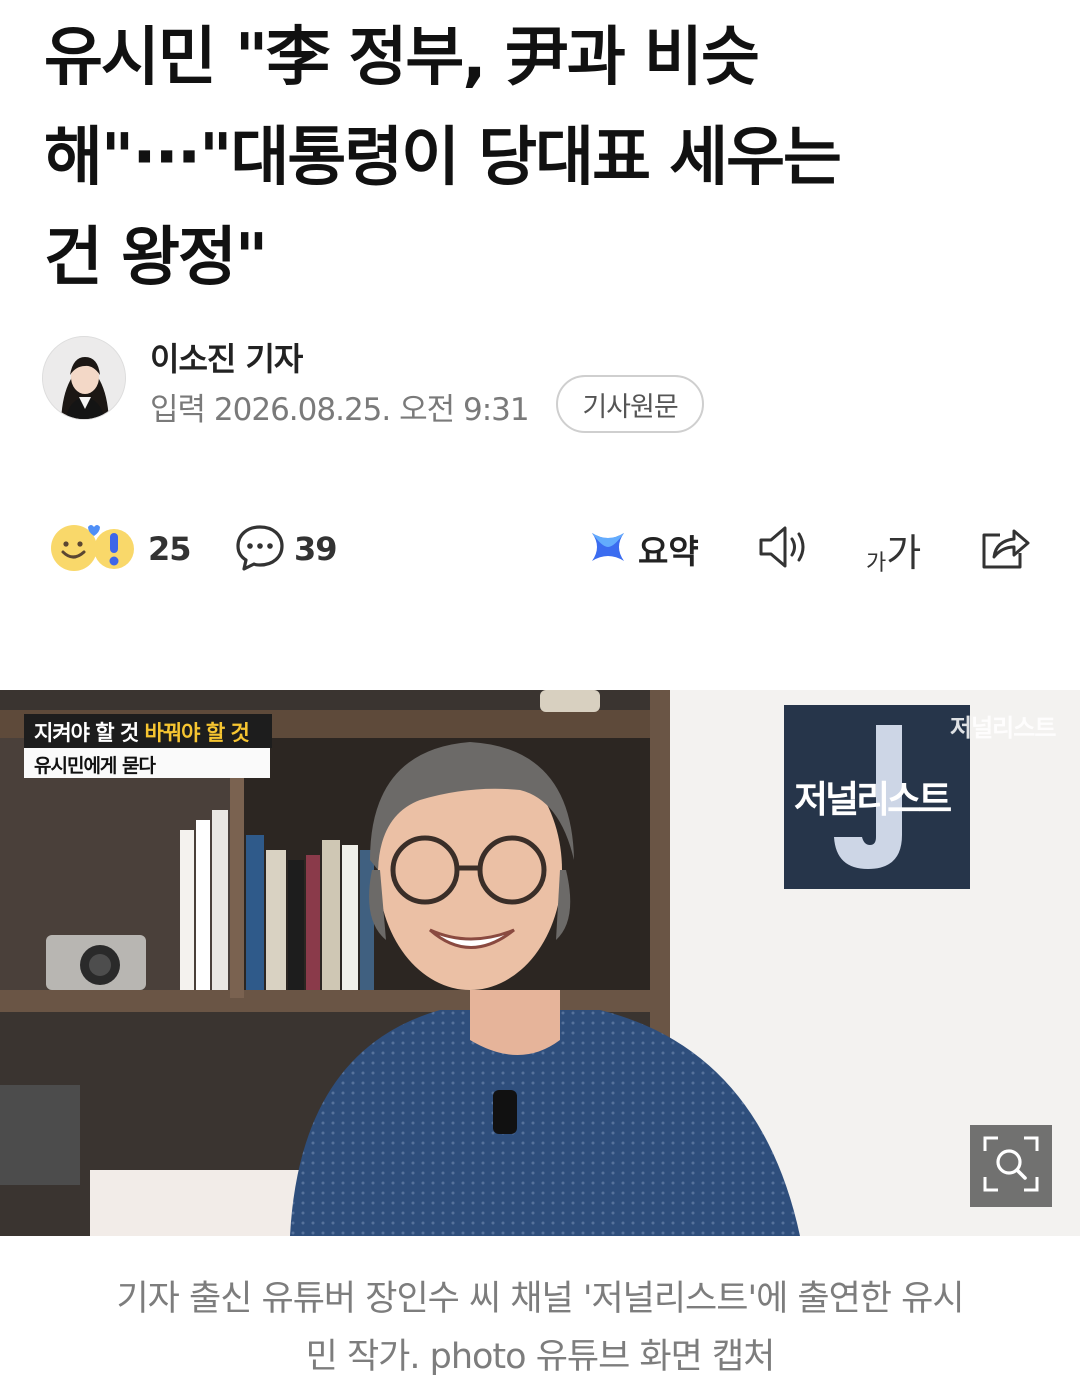 The width and height of the screenshot is (1080, 1386). Describe the element at coordinates (873, 799) in the screenshot. I see `board-logo-text: 저널리스트` at that location.